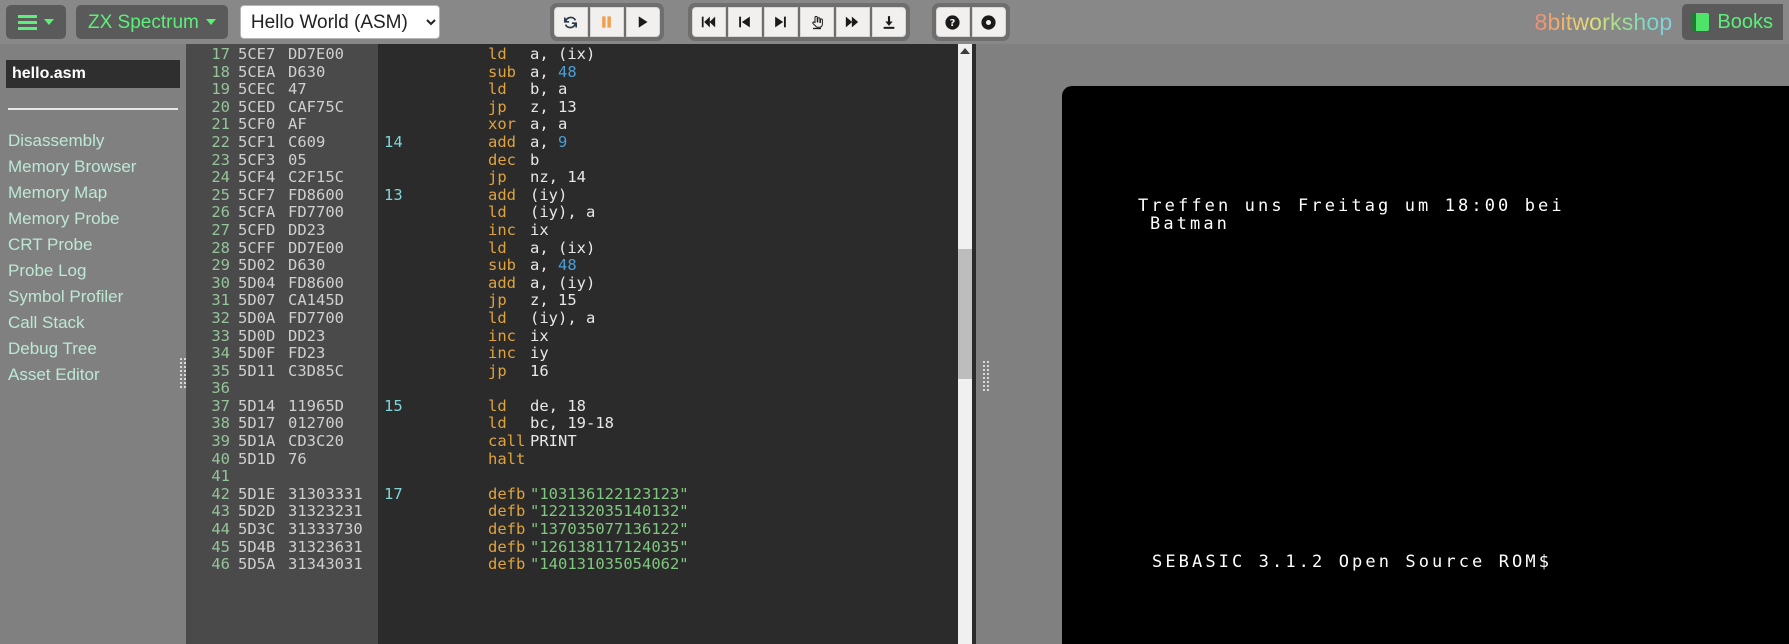  What do you see at coordinates (442, 72) in the screenshot?
I see `code-line: 18 5CEA D630 sub a, 48` at bounding box center [442, 72].